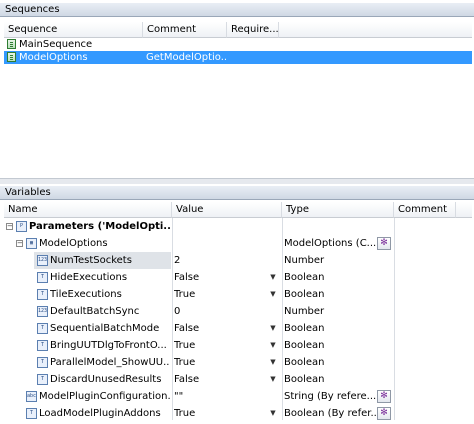 The image size is (474, 424). I want to click on sequence-name: ModelOptions, so click(53, 57).